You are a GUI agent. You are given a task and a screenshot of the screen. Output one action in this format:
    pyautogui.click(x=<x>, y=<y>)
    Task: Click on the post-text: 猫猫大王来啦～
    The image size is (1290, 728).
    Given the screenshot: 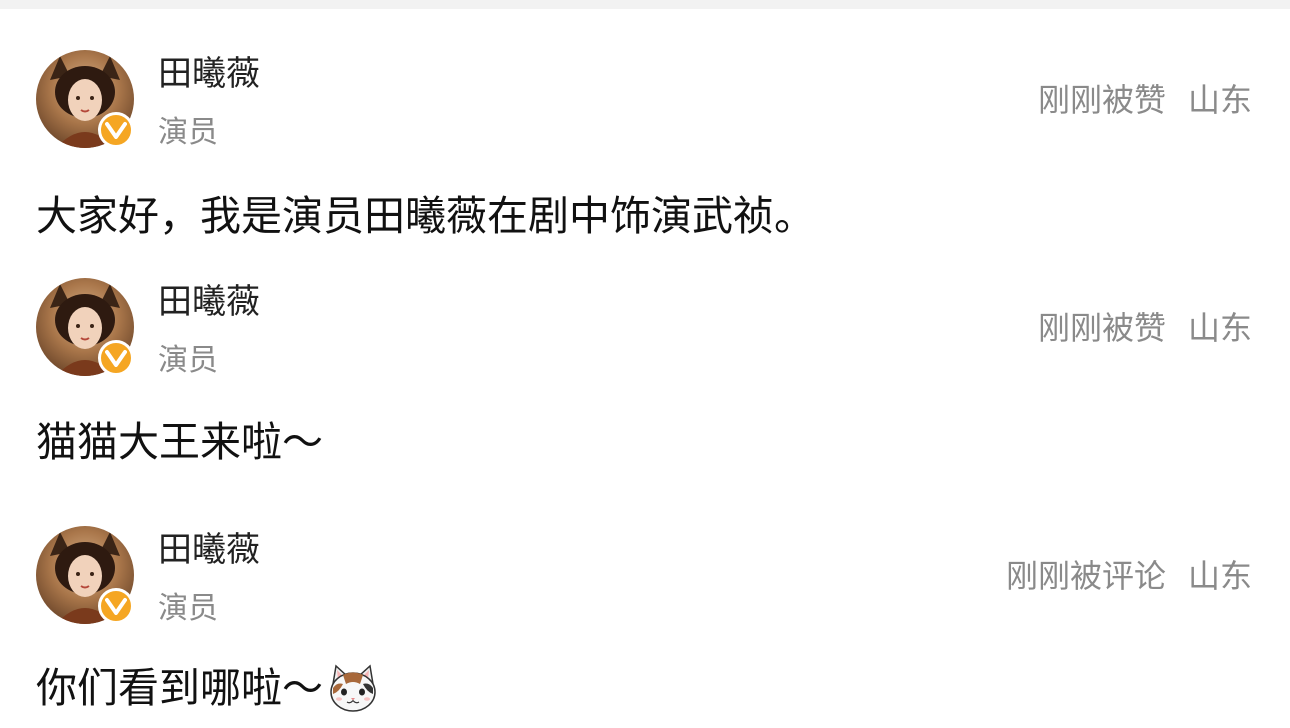 What is the action you would take?
    pyautogui.click(x=179, y=442)
    